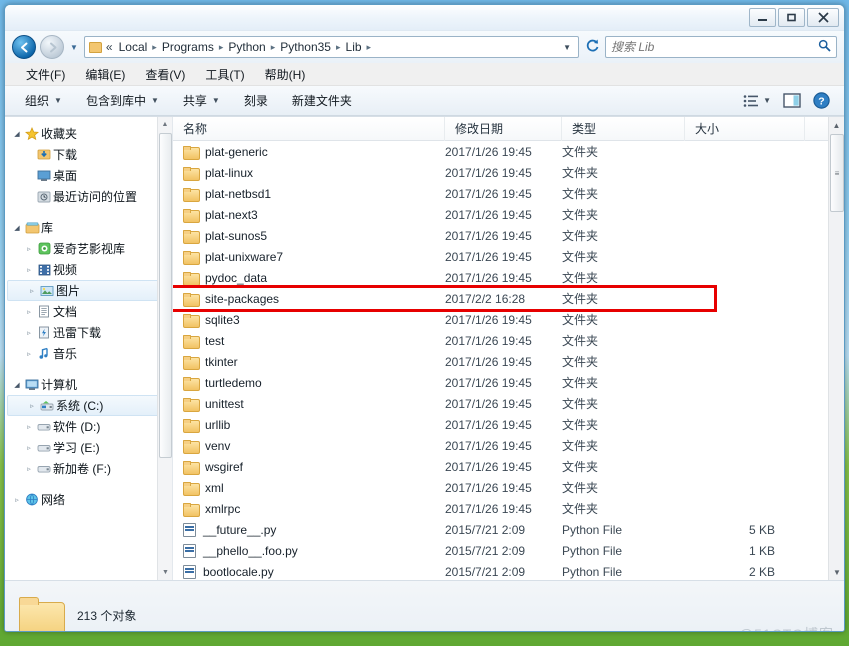  What do you see at coordinates (88, 499) in the screenshot?
I see `sidebar-group-network: ▹ 网络` at bounding box center [88, 499].